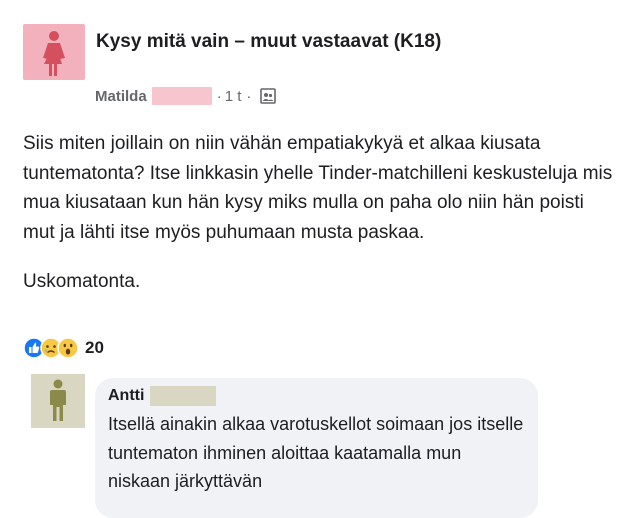 The height and width of the screenshot is (518, 632). I want to click on post-time: 1 t, so click(233, 96).